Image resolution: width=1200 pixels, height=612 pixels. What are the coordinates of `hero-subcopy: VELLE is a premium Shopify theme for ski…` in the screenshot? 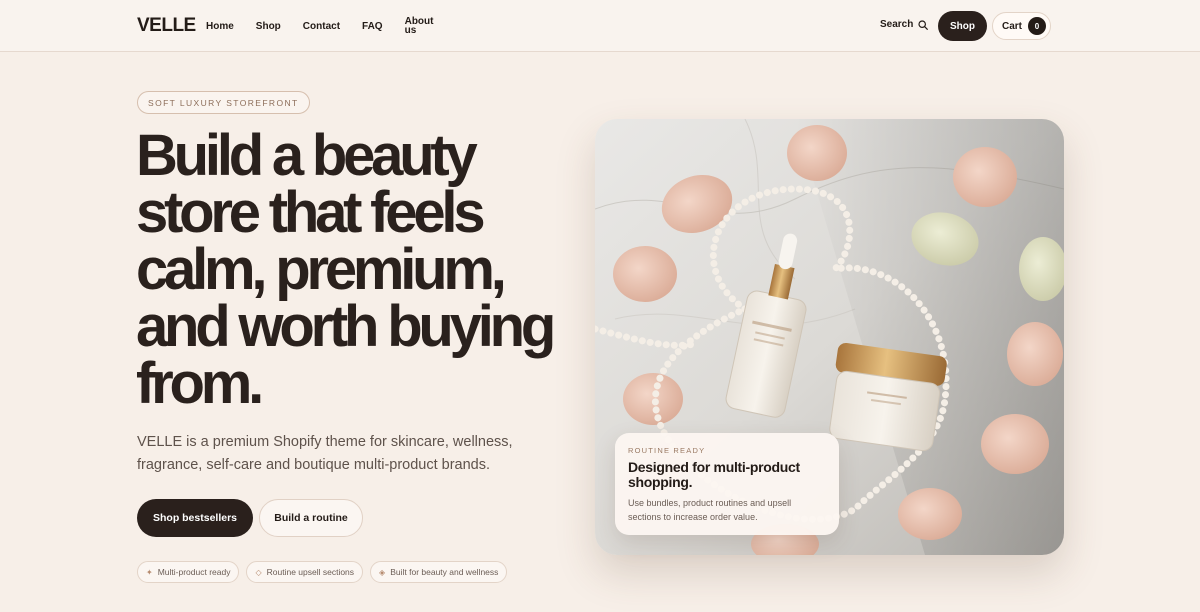 It's located at (325, 453).